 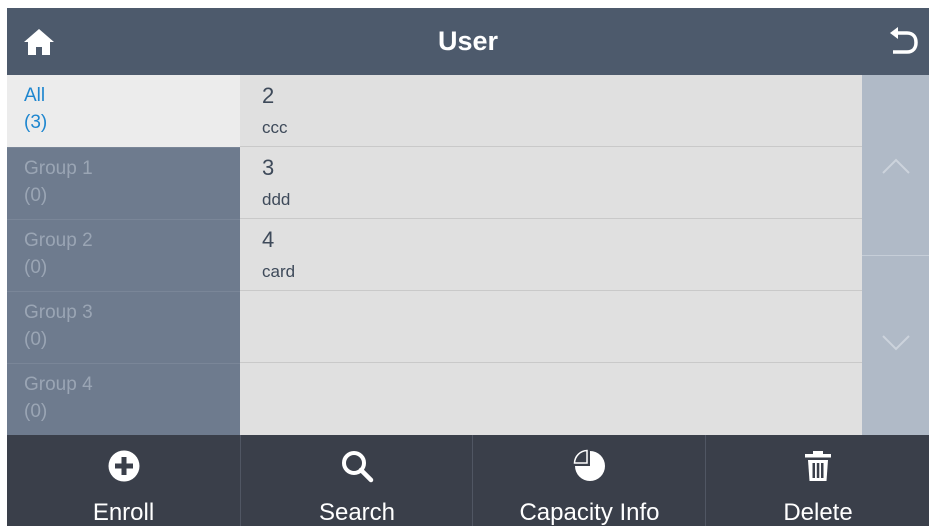 I want to click on group-item-group-2: Group 2 (0), so click(x=123, y=255).